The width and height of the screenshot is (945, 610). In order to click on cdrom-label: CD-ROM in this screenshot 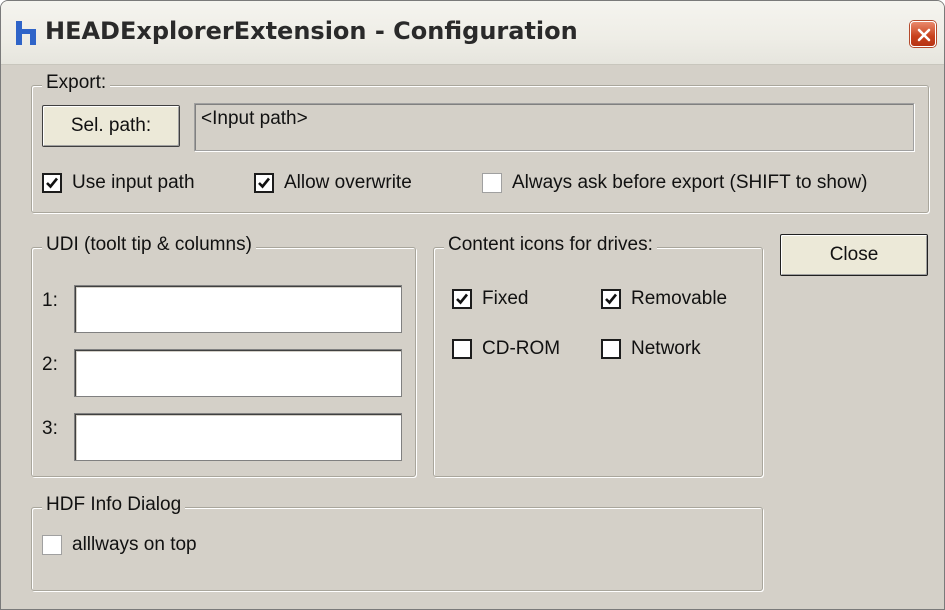, I will do `click(521, 348)`.